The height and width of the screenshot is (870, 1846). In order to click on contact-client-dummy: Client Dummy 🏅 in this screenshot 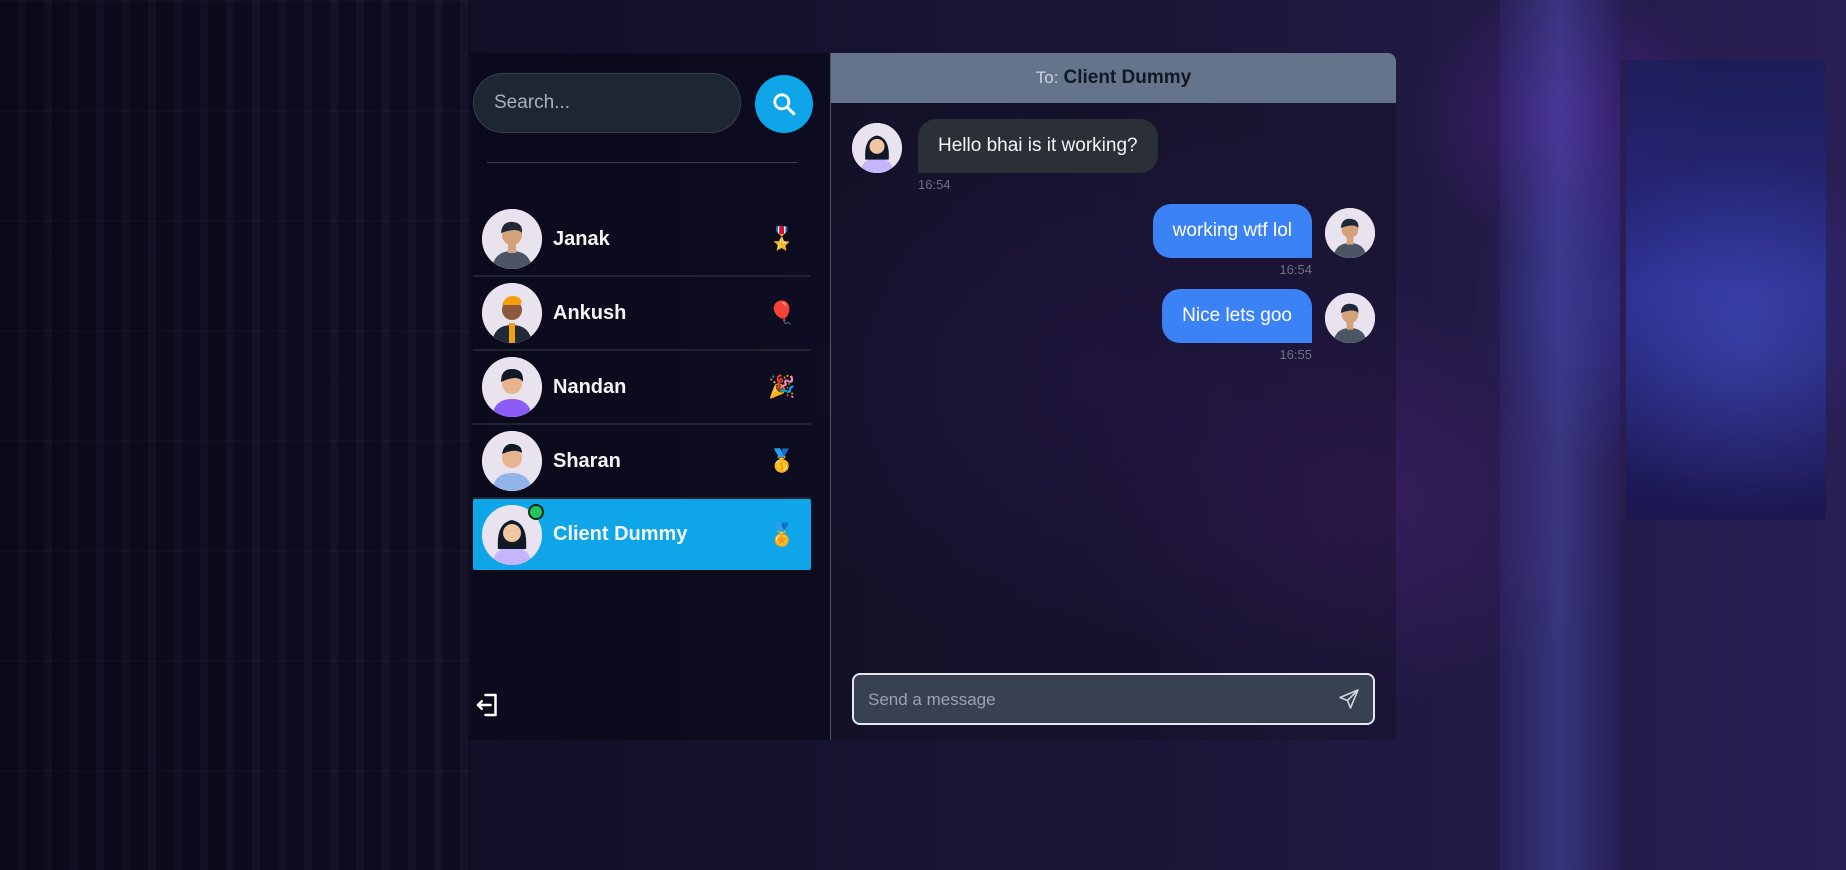, I will do `click(642, 534)`.